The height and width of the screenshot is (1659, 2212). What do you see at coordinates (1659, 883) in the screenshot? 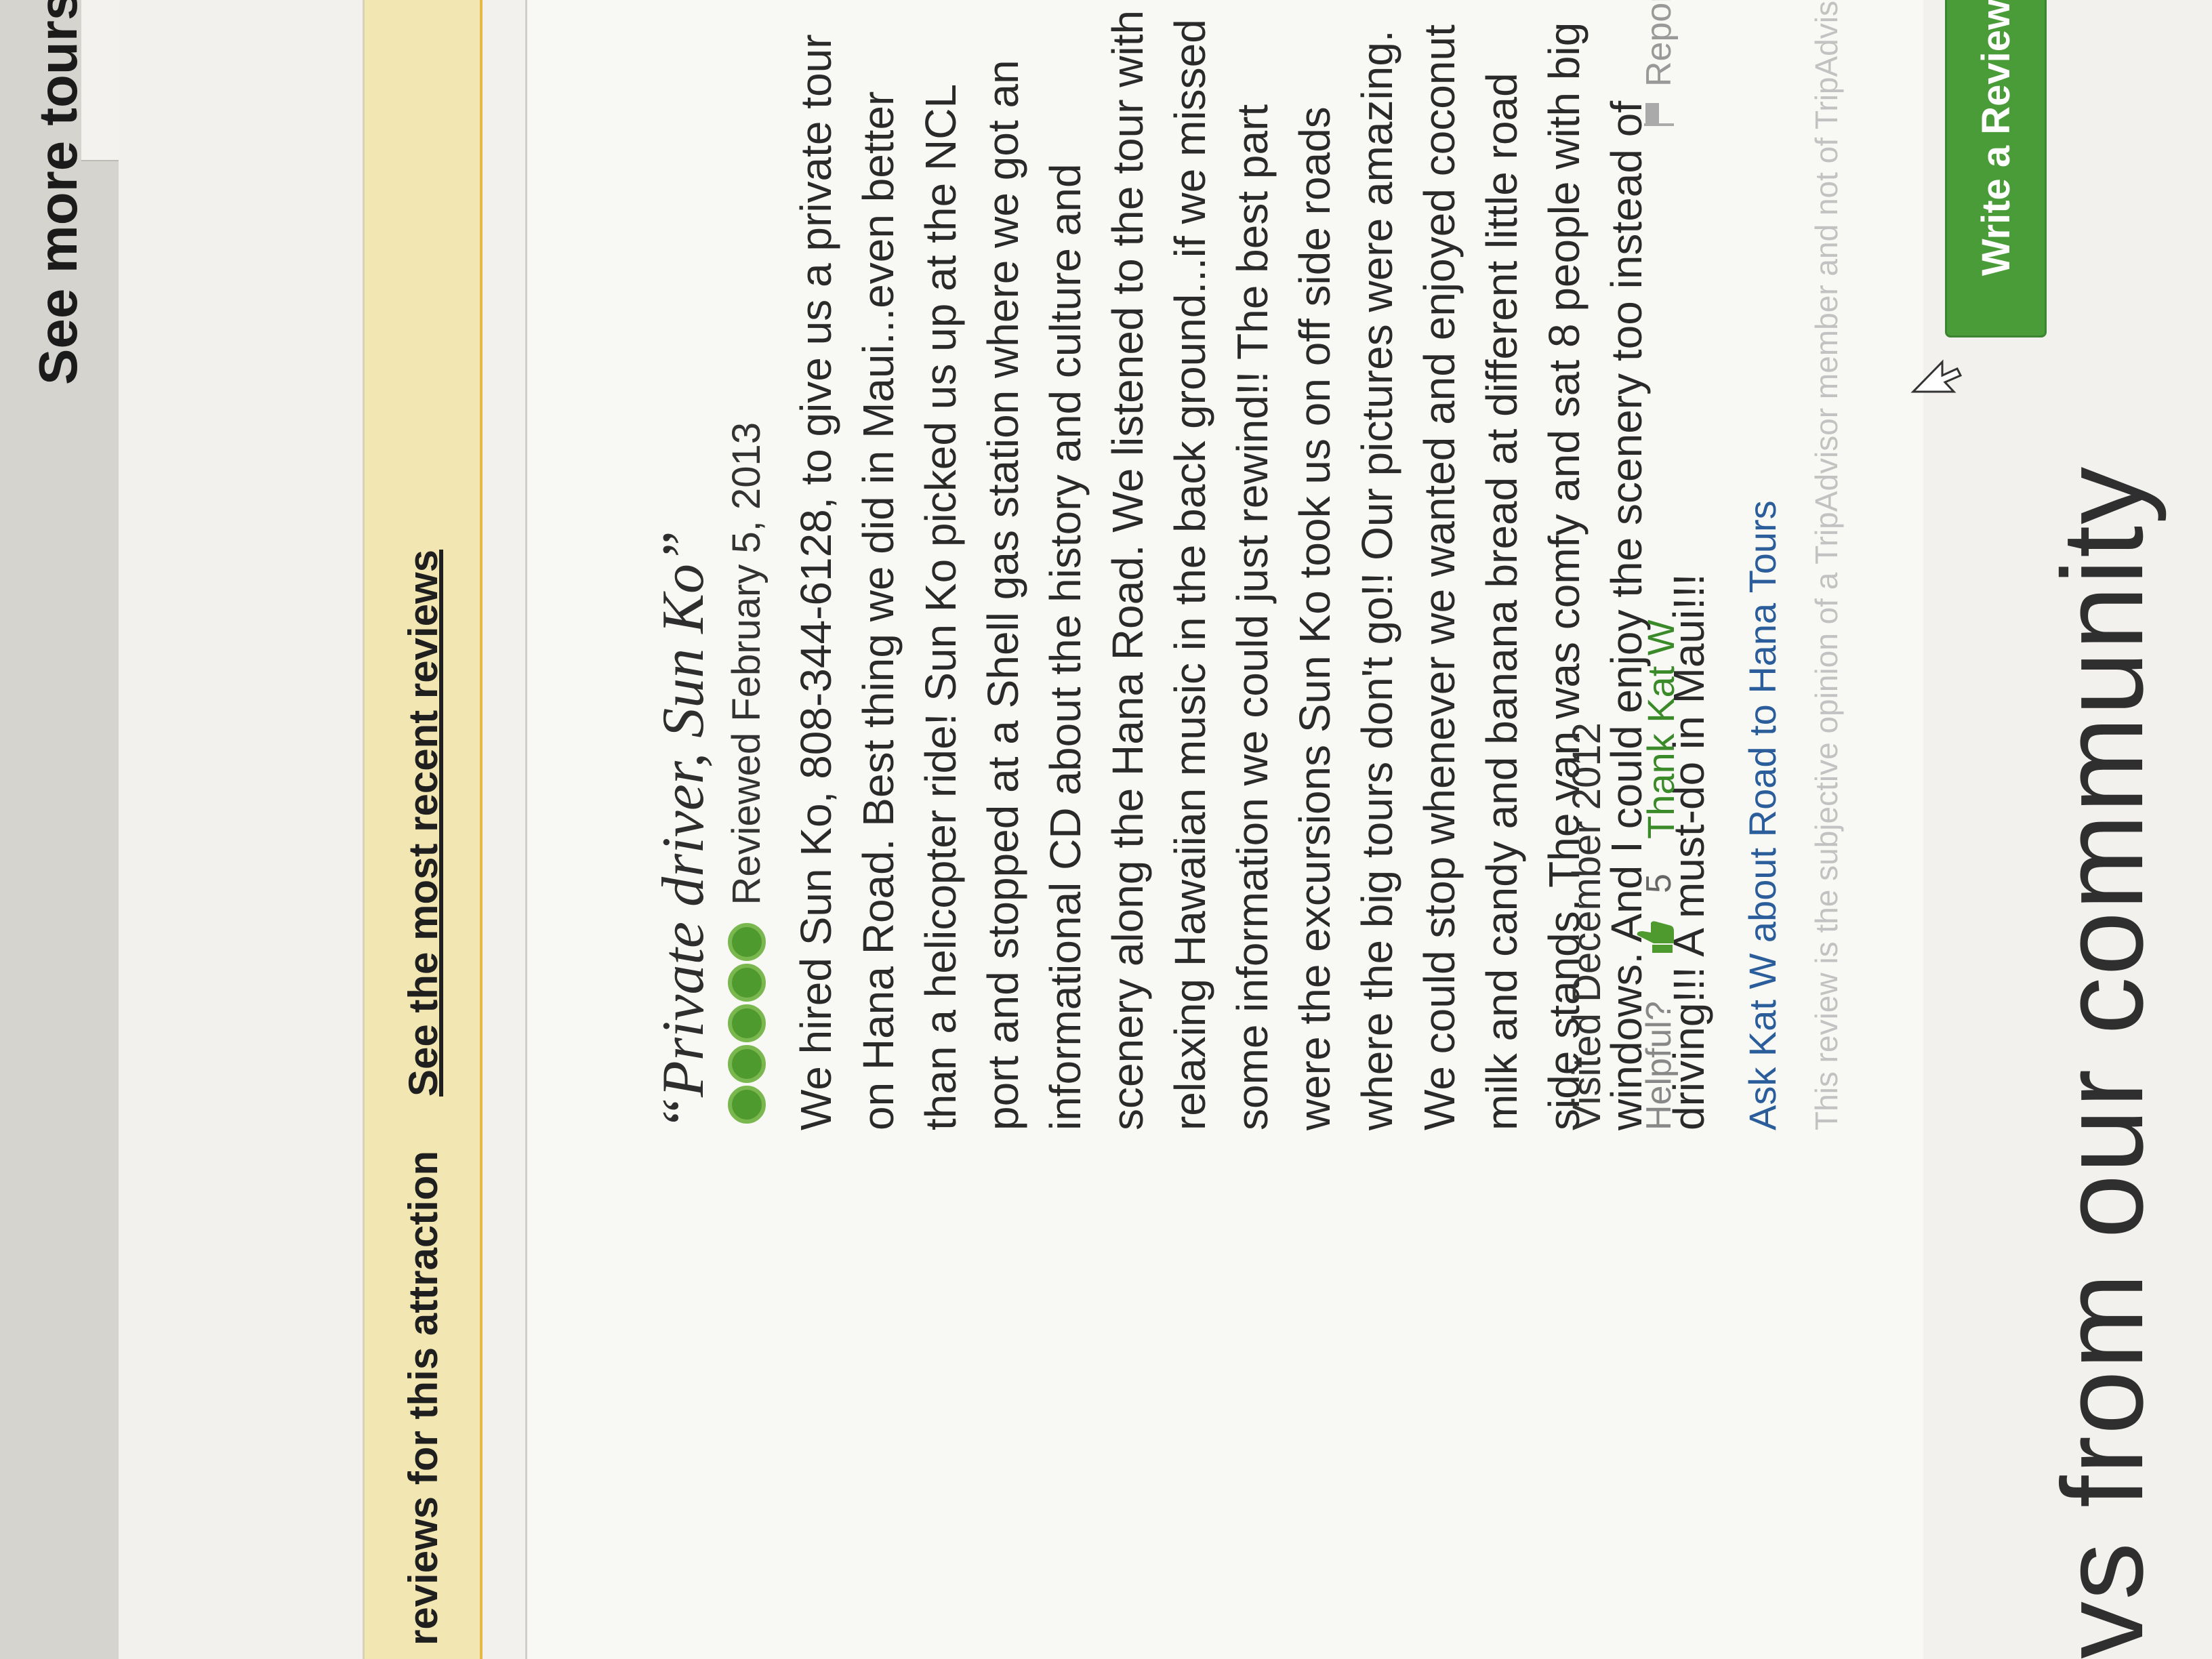
I see `helpful-count: 5` at bounding box center [1659, 883].